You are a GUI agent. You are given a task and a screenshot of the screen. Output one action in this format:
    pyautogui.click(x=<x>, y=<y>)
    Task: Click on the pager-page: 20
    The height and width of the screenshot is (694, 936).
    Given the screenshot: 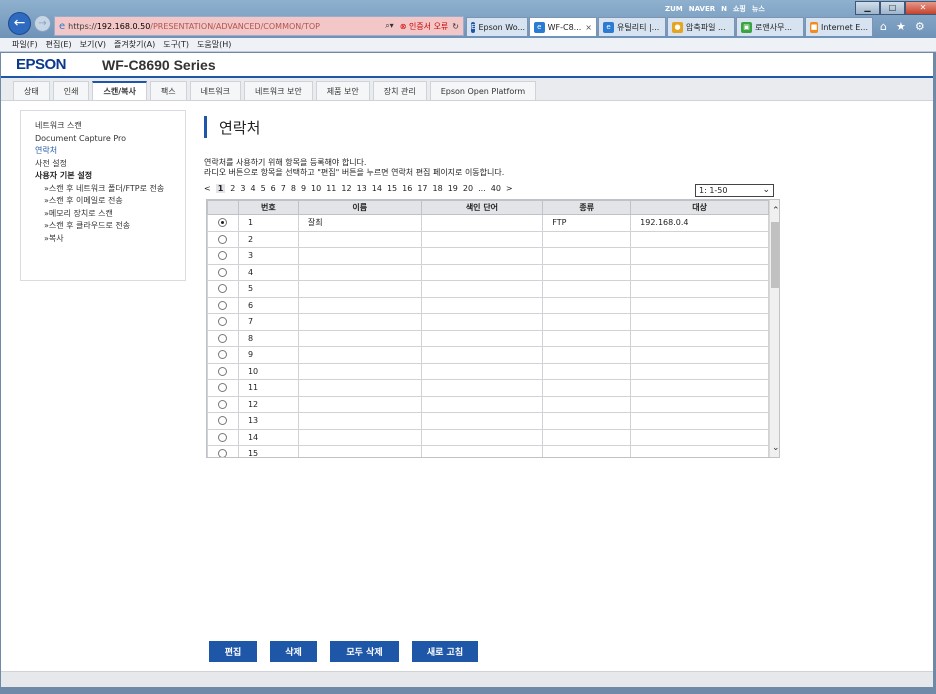 What is the action you would take?
    pyautogui.click(x=468, y=188)
    